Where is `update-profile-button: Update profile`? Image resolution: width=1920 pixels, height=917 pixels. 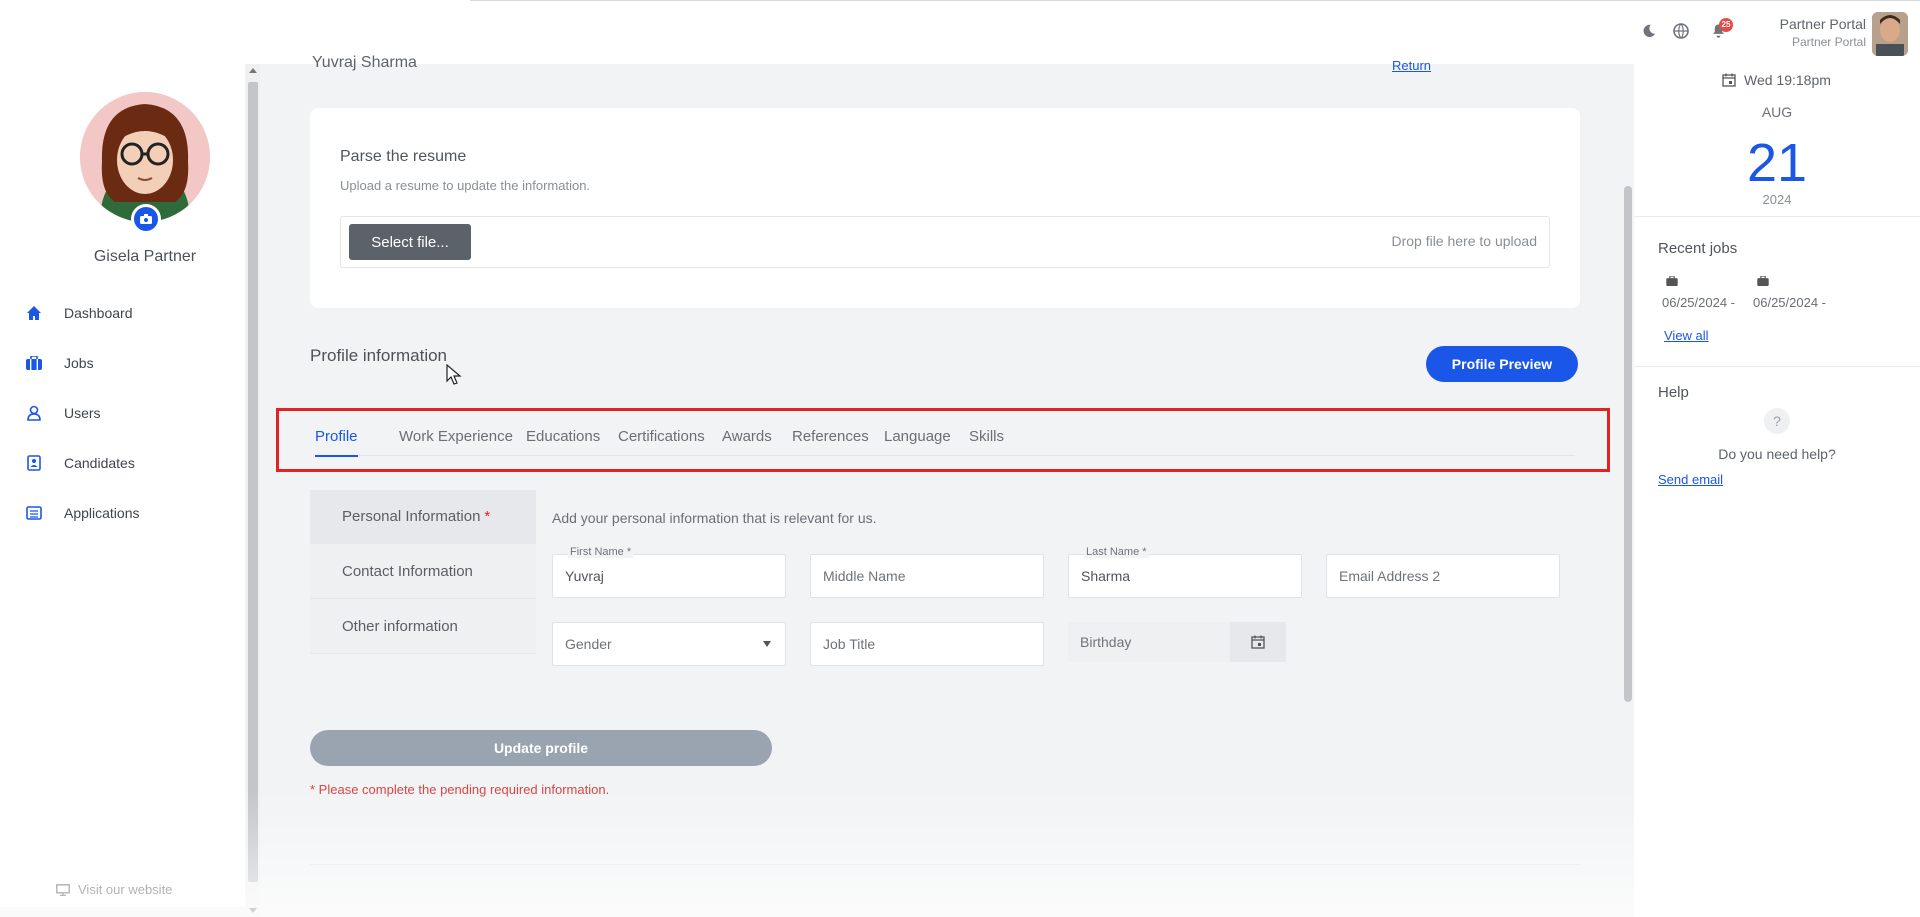 update-profile-button: Update profile is located at coordinates (541, 748).